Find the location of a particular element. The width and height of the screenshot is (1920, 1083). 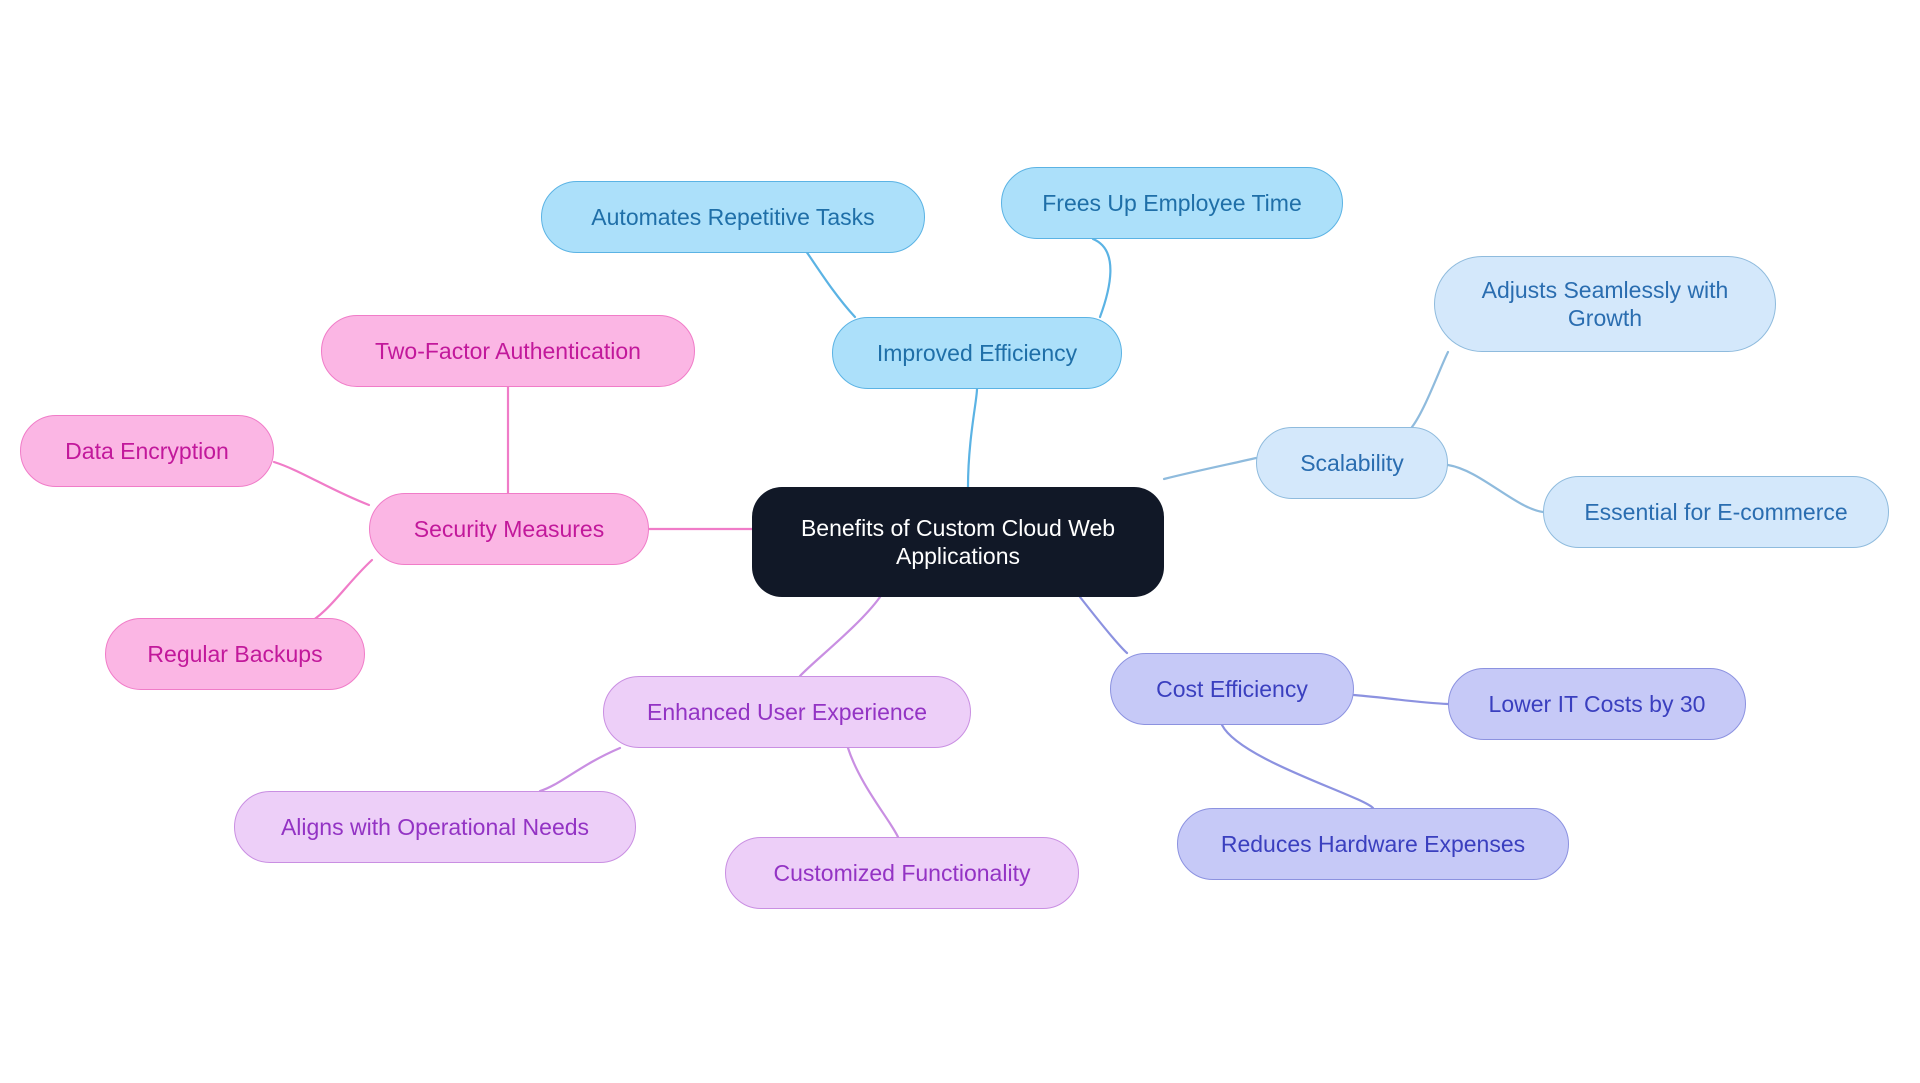

connector-improved-efficiency-automates is located at coordinates (827, 280).